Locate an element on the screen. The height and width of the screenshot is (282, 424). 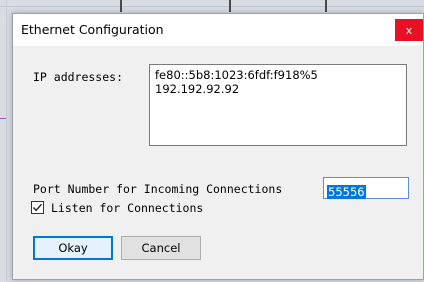
ip-address-item: 192.192.92.92 is located at coordinates (197, 89).